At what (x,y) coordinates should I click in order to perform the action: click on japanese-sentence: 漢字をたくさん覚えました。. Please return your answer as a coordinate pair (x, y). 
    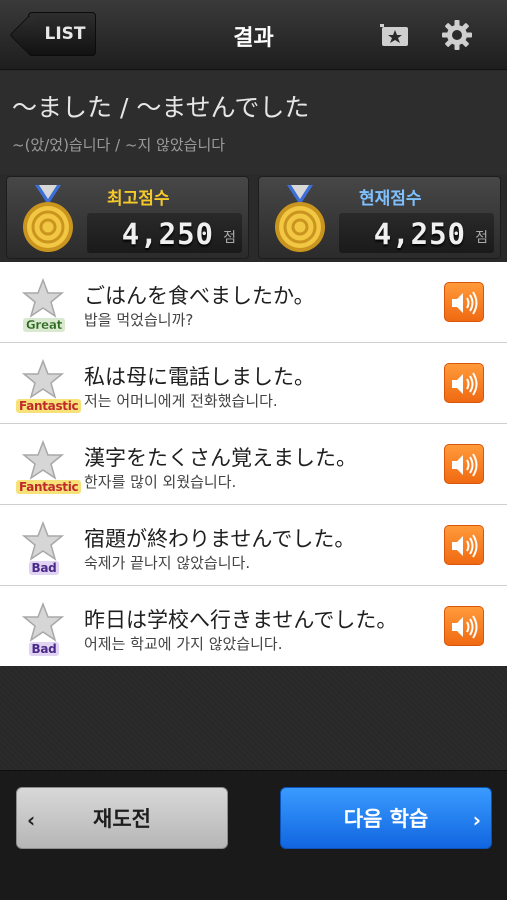
    Looking at the image, I should click on (220, 458).